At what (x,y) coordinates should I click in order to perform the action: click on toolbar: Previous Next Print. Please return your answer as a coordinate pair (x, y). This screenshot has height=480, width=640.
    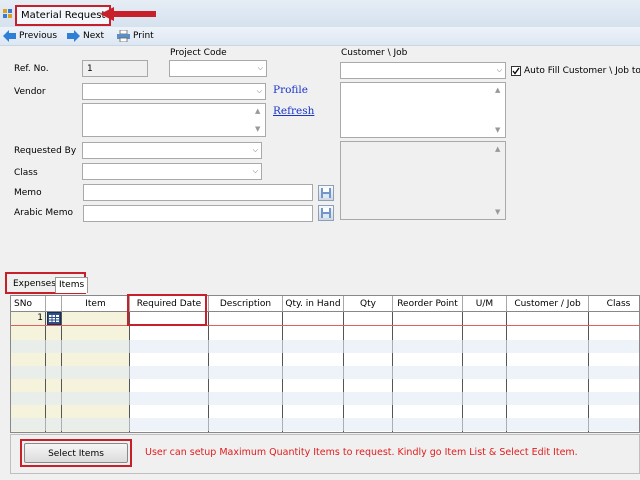
    Looking at the image, I should click on (320, 36).